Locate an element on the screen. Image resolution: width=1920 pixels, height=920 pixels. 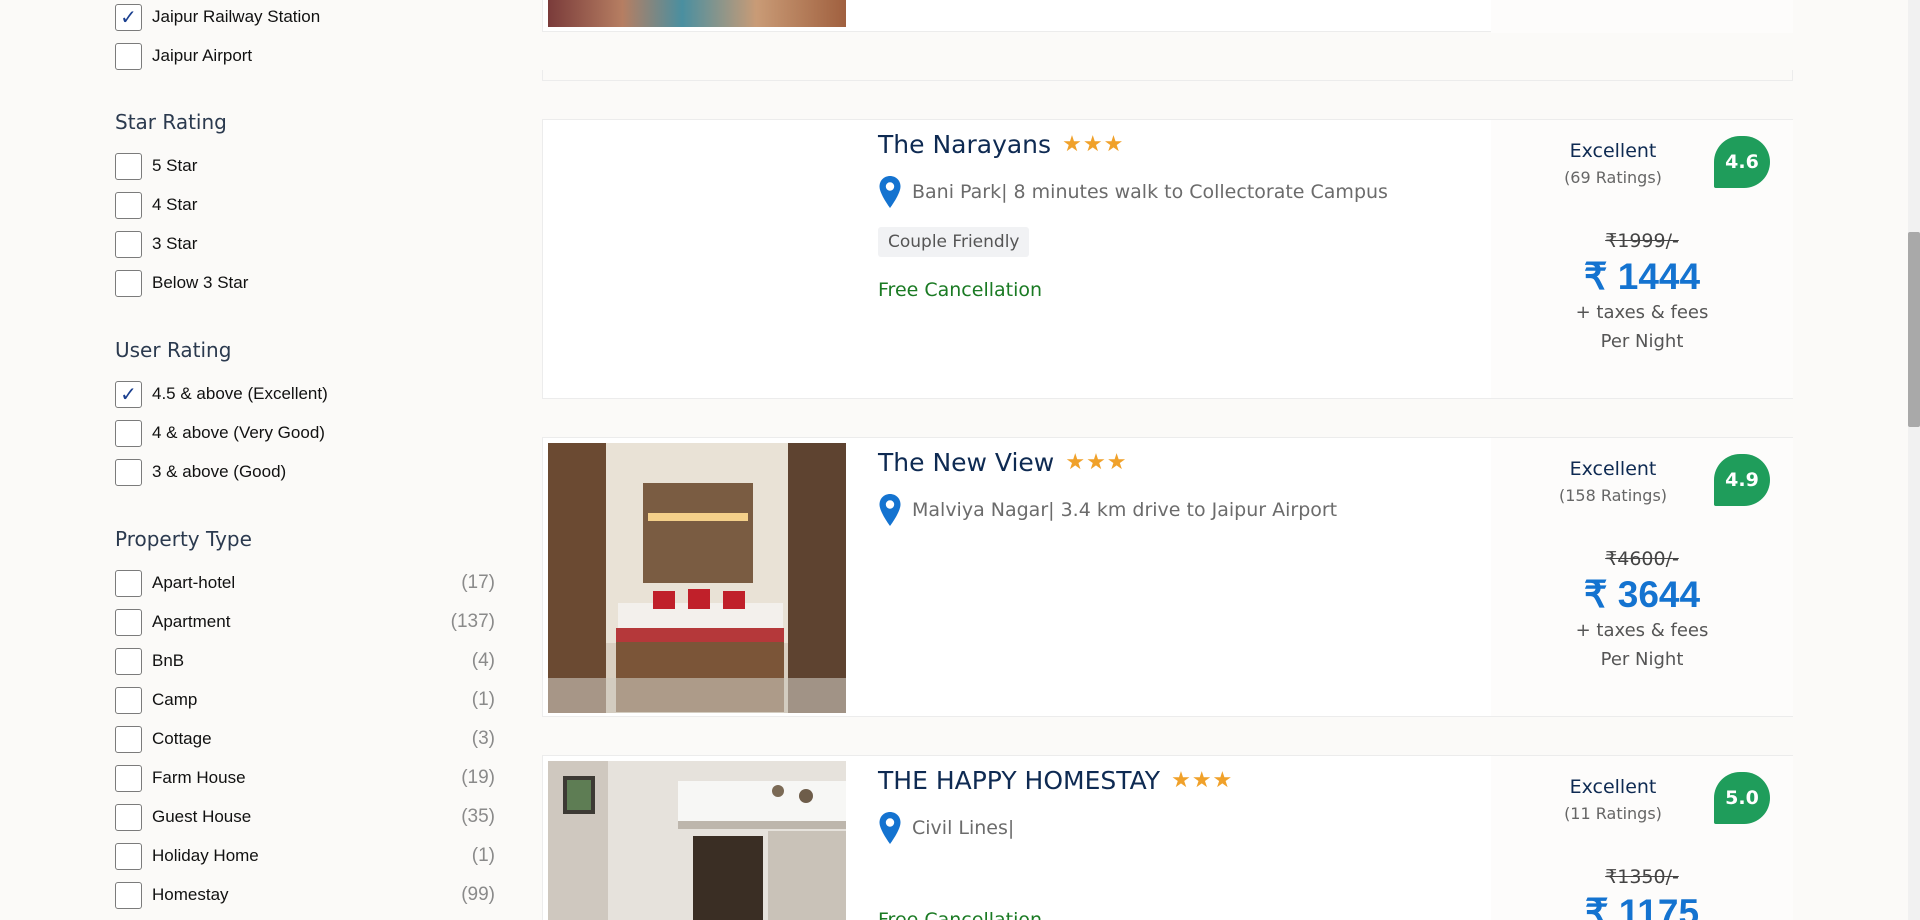
discounted-price: ₹ 3644 is located at coordinates (1642, 594).